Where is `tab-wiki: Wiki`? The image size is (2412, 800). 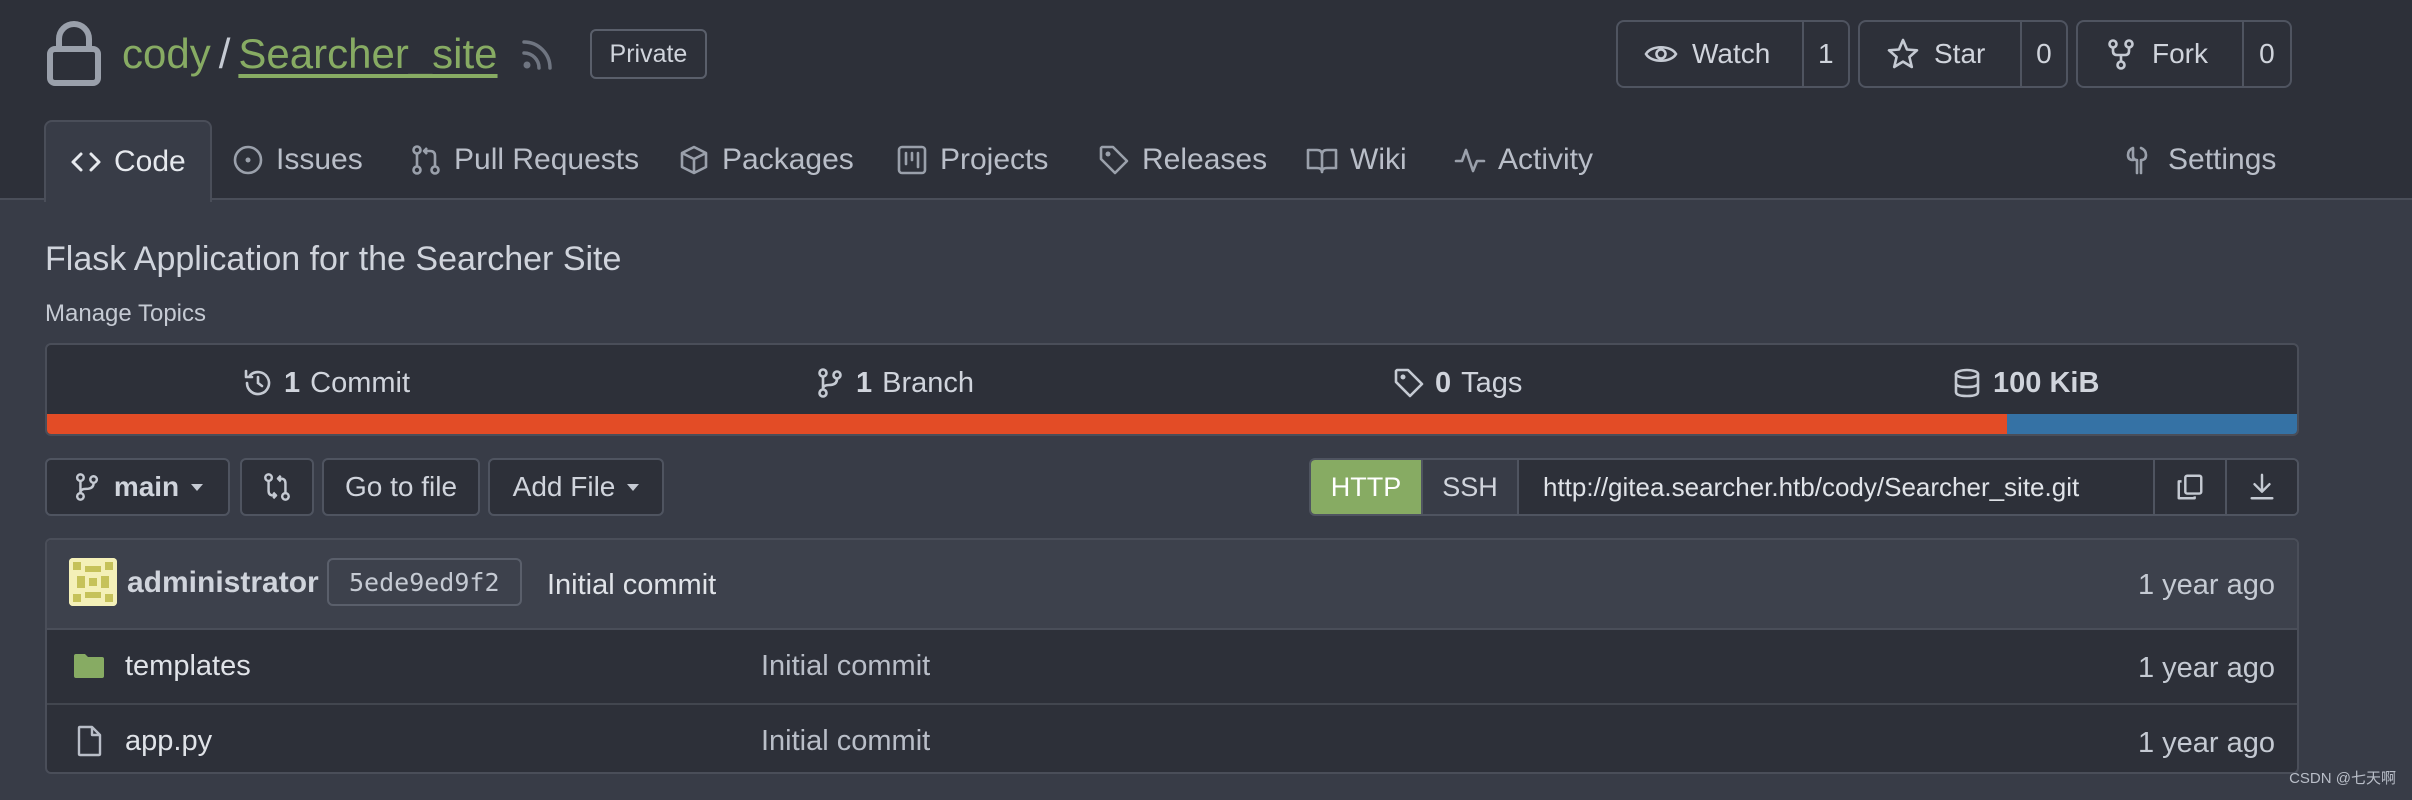 tab-wiki: Wiki is located at coordinates (1356, 160).